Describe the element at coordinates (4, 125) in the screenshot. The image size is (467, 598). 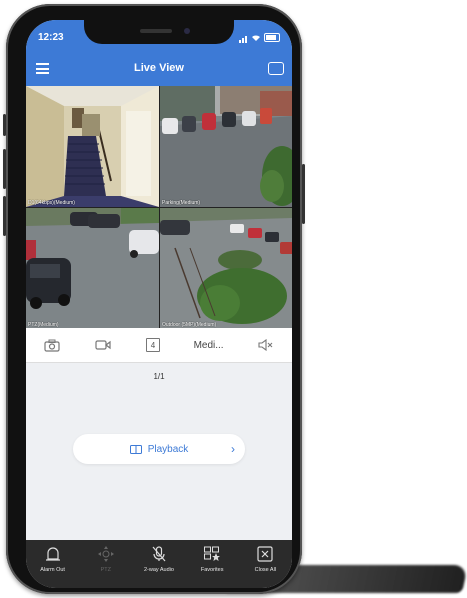
I see `side-button` at that location.